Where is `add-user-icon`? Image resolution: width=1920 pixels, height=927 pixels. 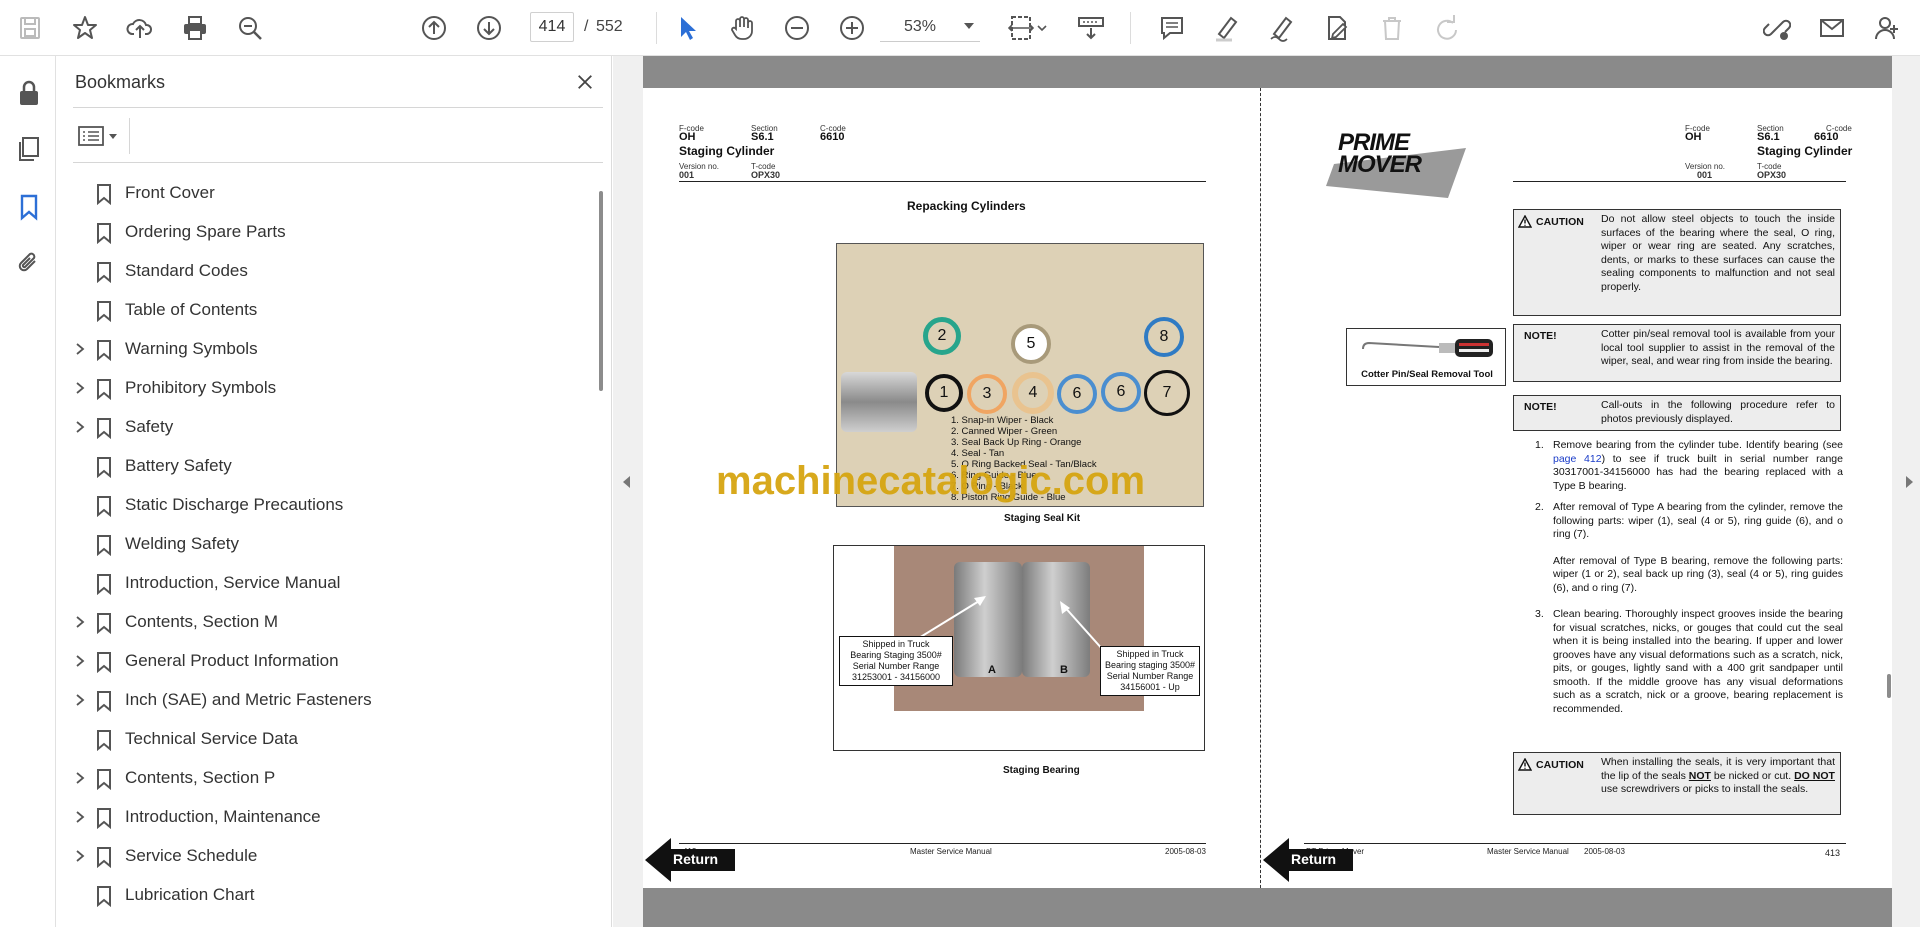
add-user-icon is located at coordinates (1887, 28).